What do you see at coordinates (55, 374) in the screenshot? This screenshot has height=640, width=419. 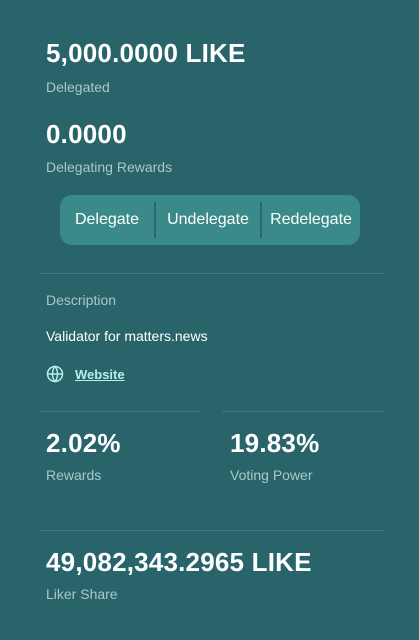 I see `globe-icon` at bounding box center [55, 374].